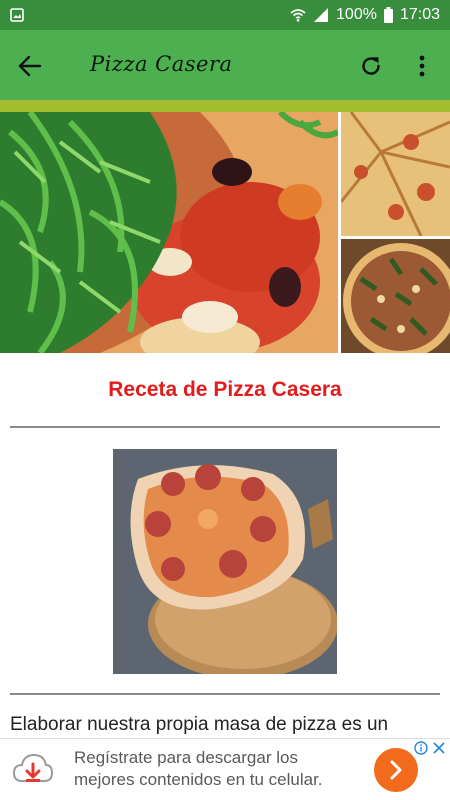 This screenshot has height=800, width=450. What do you see at coordinates (395, 296) in the screenshot?
I see `hero-pizza-spinach-image` at bounding box center [395, 296].